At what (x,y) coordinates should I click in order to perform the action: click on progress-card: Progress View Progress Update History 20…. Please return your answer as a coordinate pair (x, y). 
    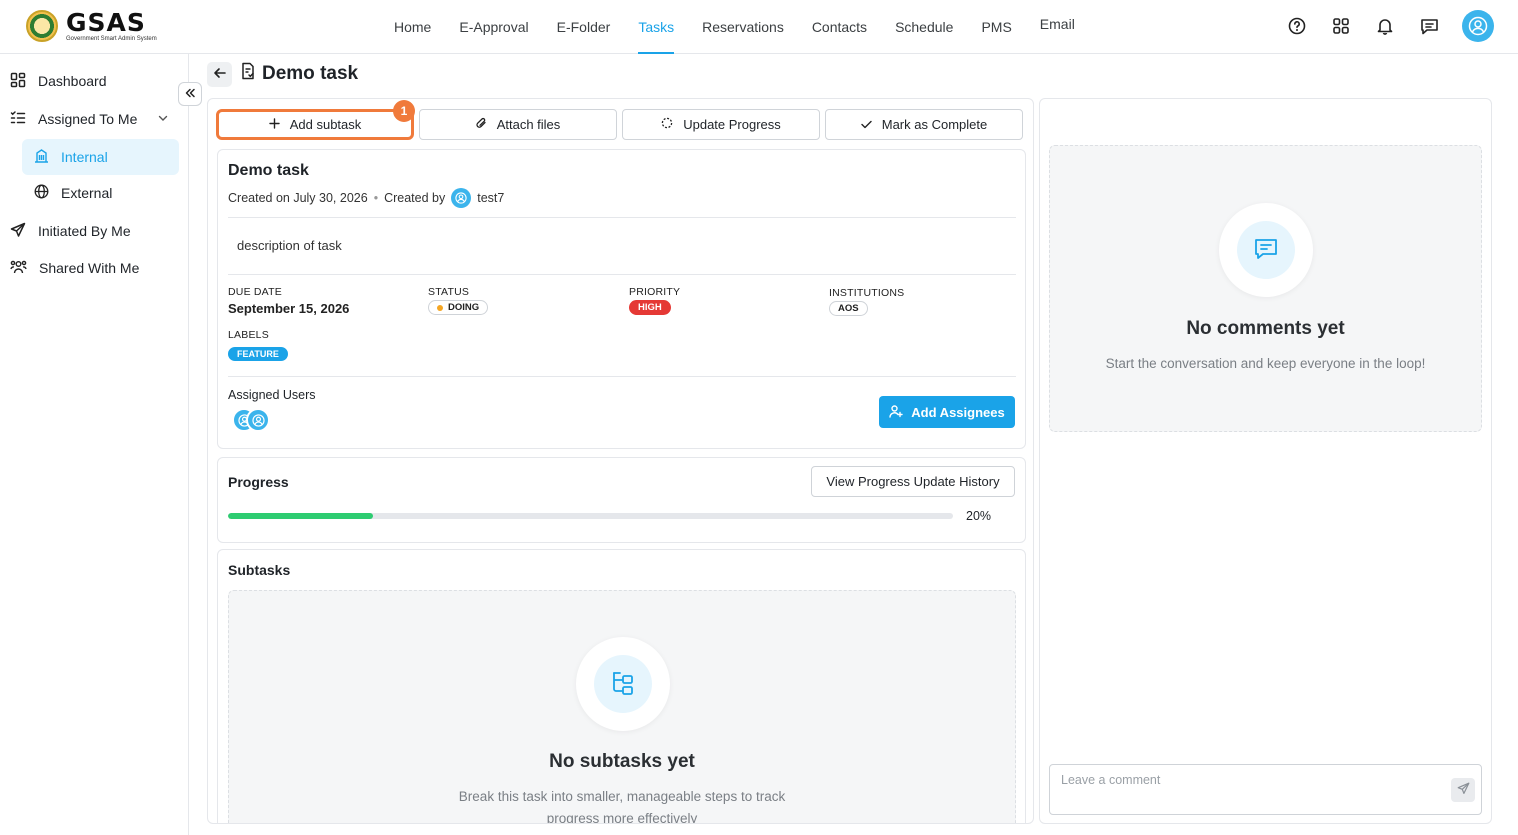
    Looking at the image, I should click on (621, 500).